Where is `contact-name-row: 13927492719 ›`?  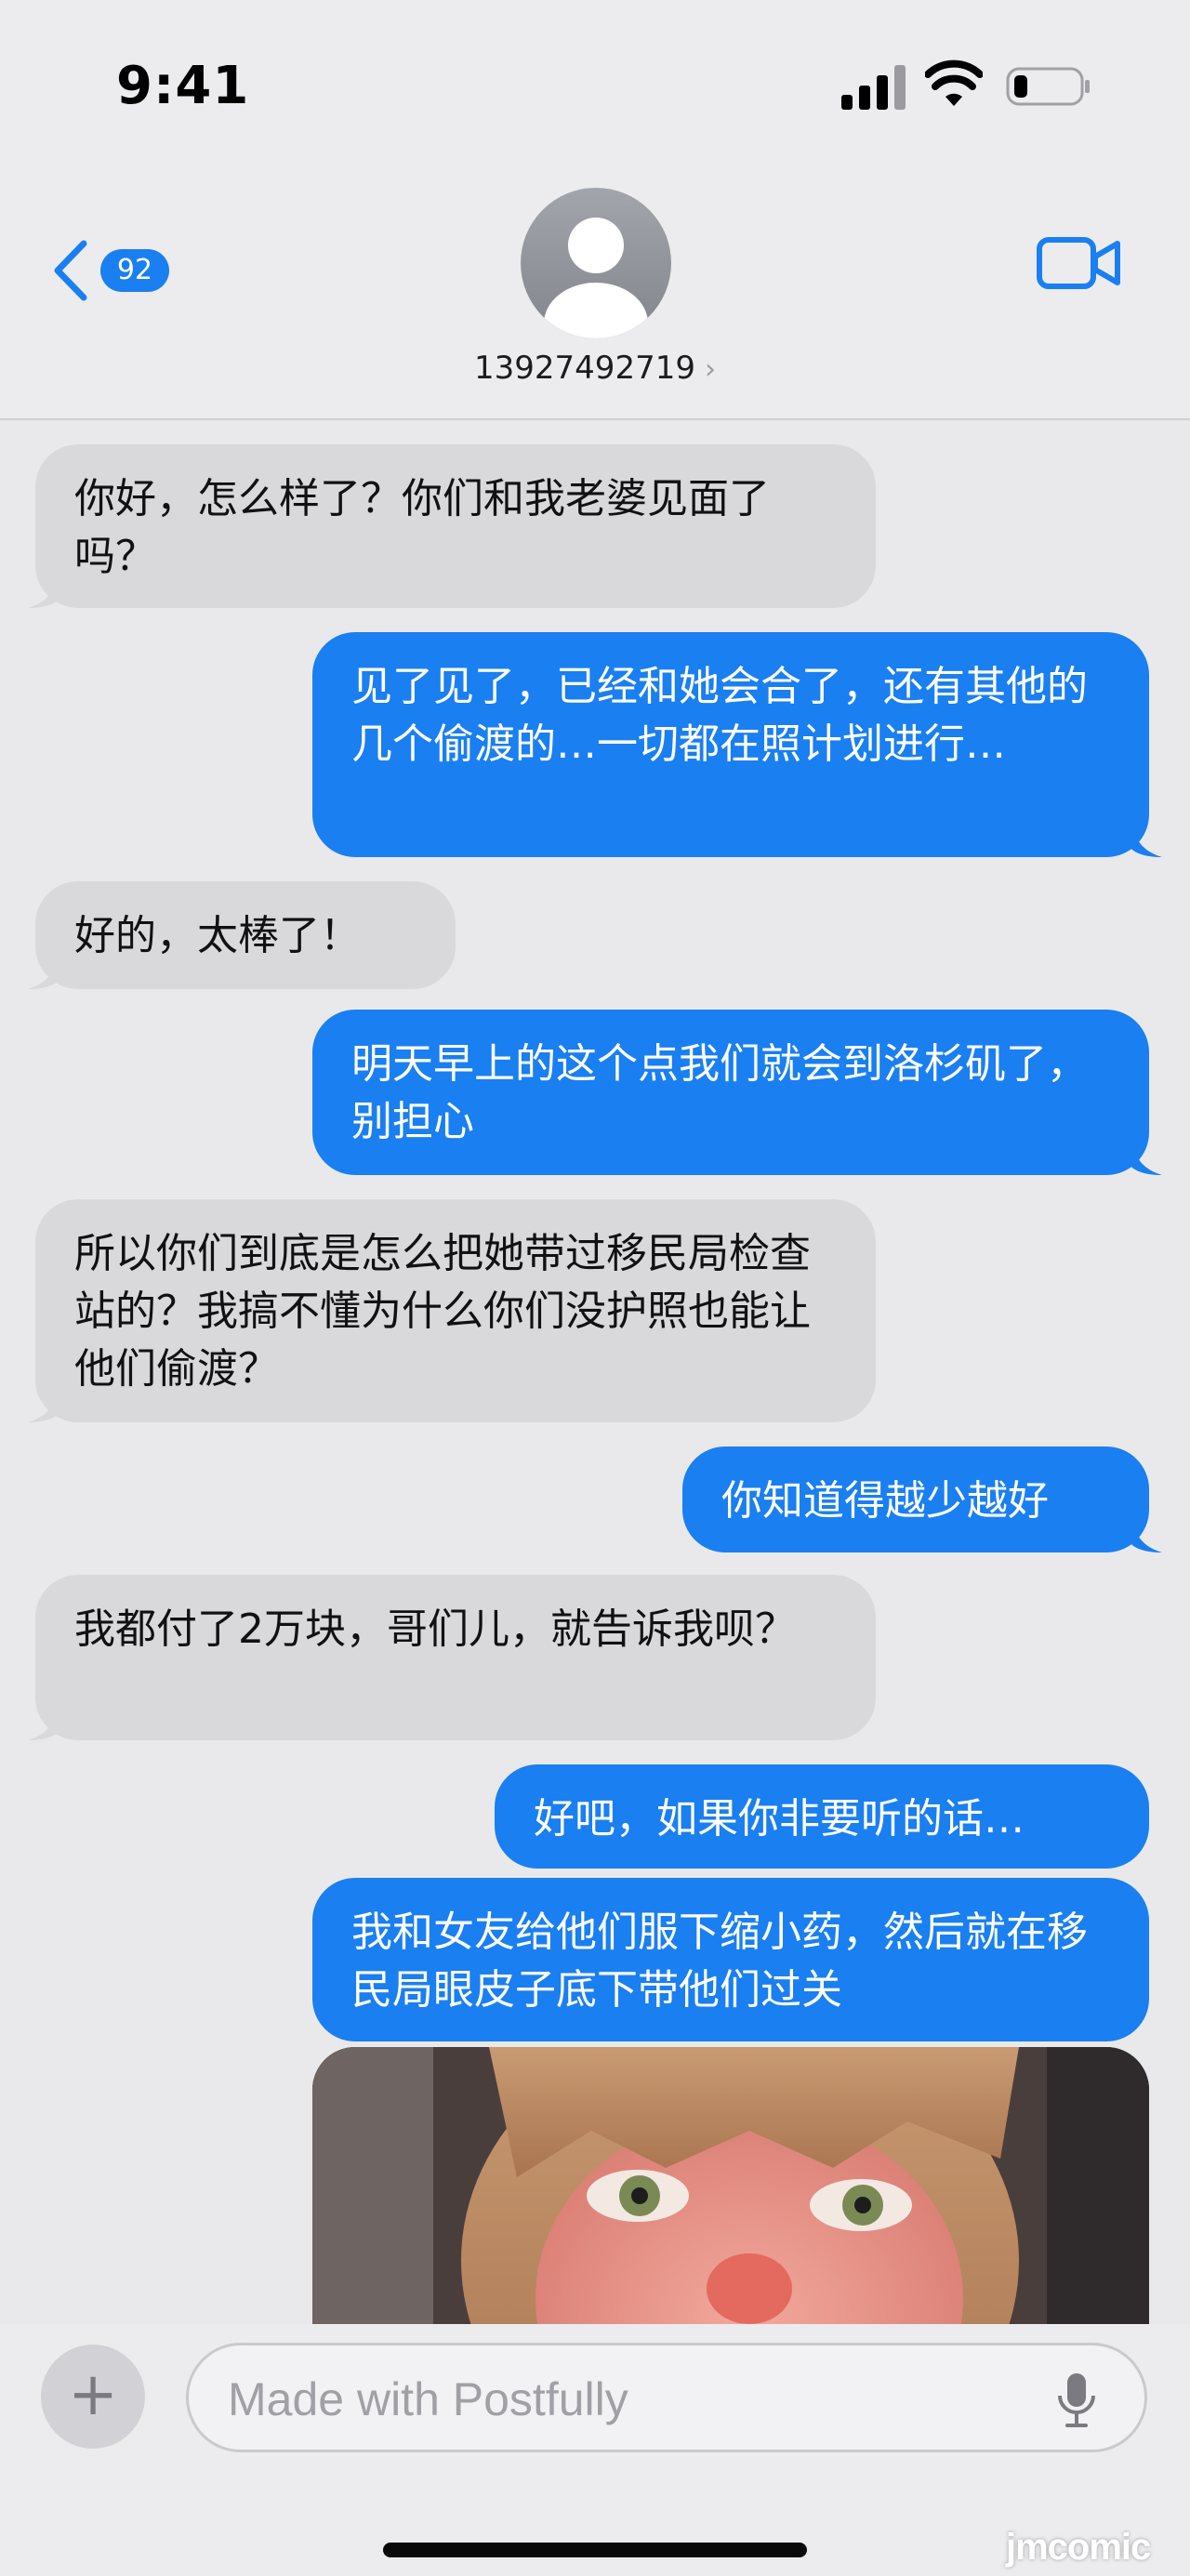
contact-name-row: 13927492719 › is located at coordinates (595, 368).